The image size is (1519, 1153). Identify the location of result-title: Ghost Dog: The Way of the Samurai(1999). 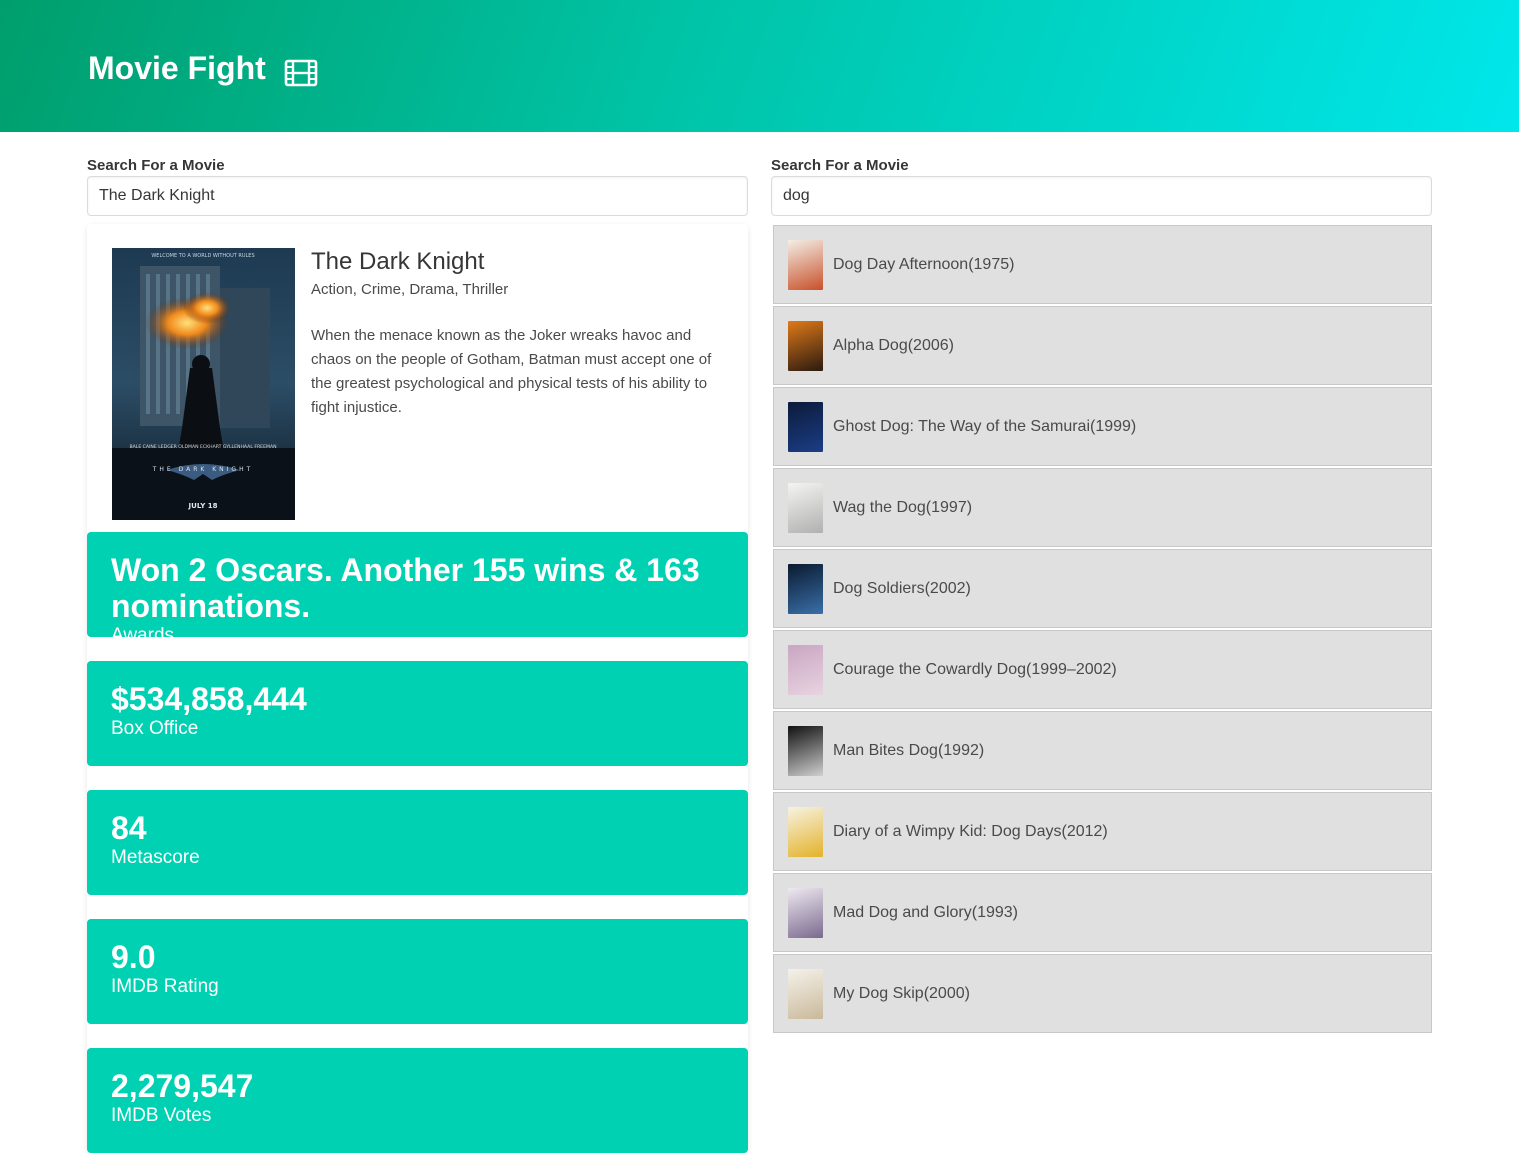
(985, 426).